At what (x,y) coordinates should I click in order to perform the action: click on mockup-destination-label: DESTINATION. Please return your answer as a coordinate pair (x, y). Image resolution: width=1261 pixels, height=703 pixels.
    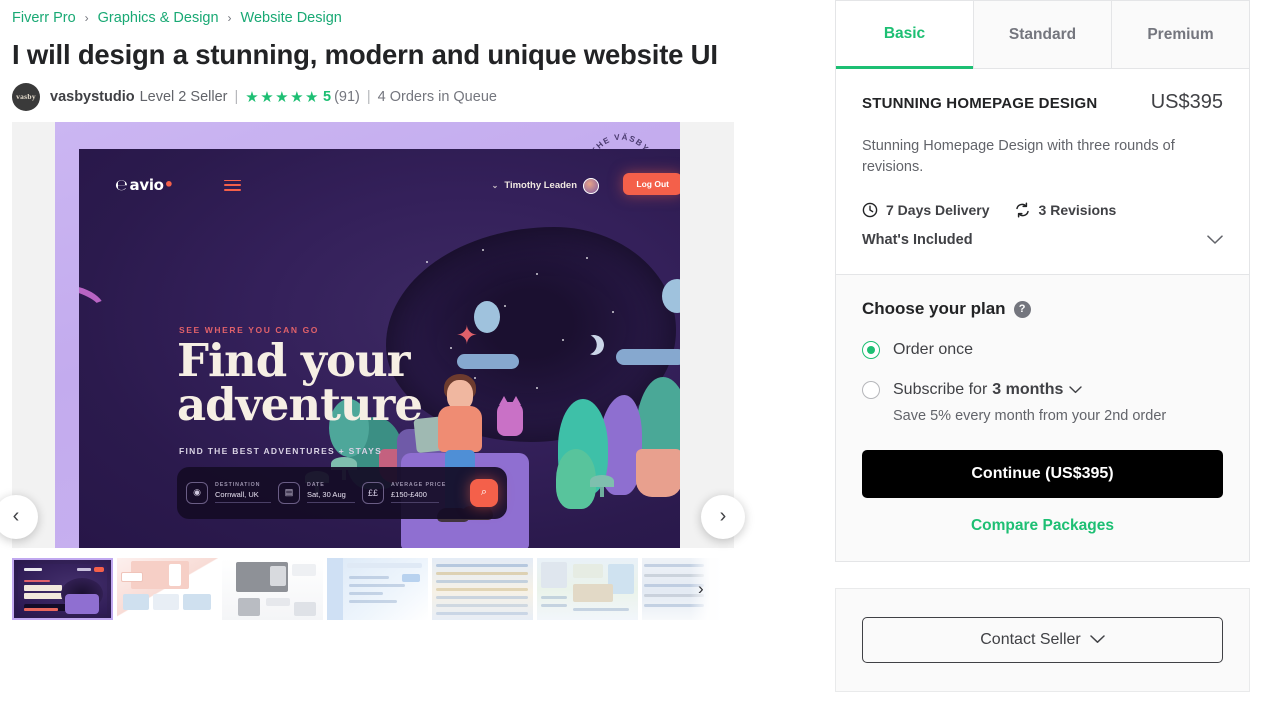
    Looking at the image, I should click on (238, 485).